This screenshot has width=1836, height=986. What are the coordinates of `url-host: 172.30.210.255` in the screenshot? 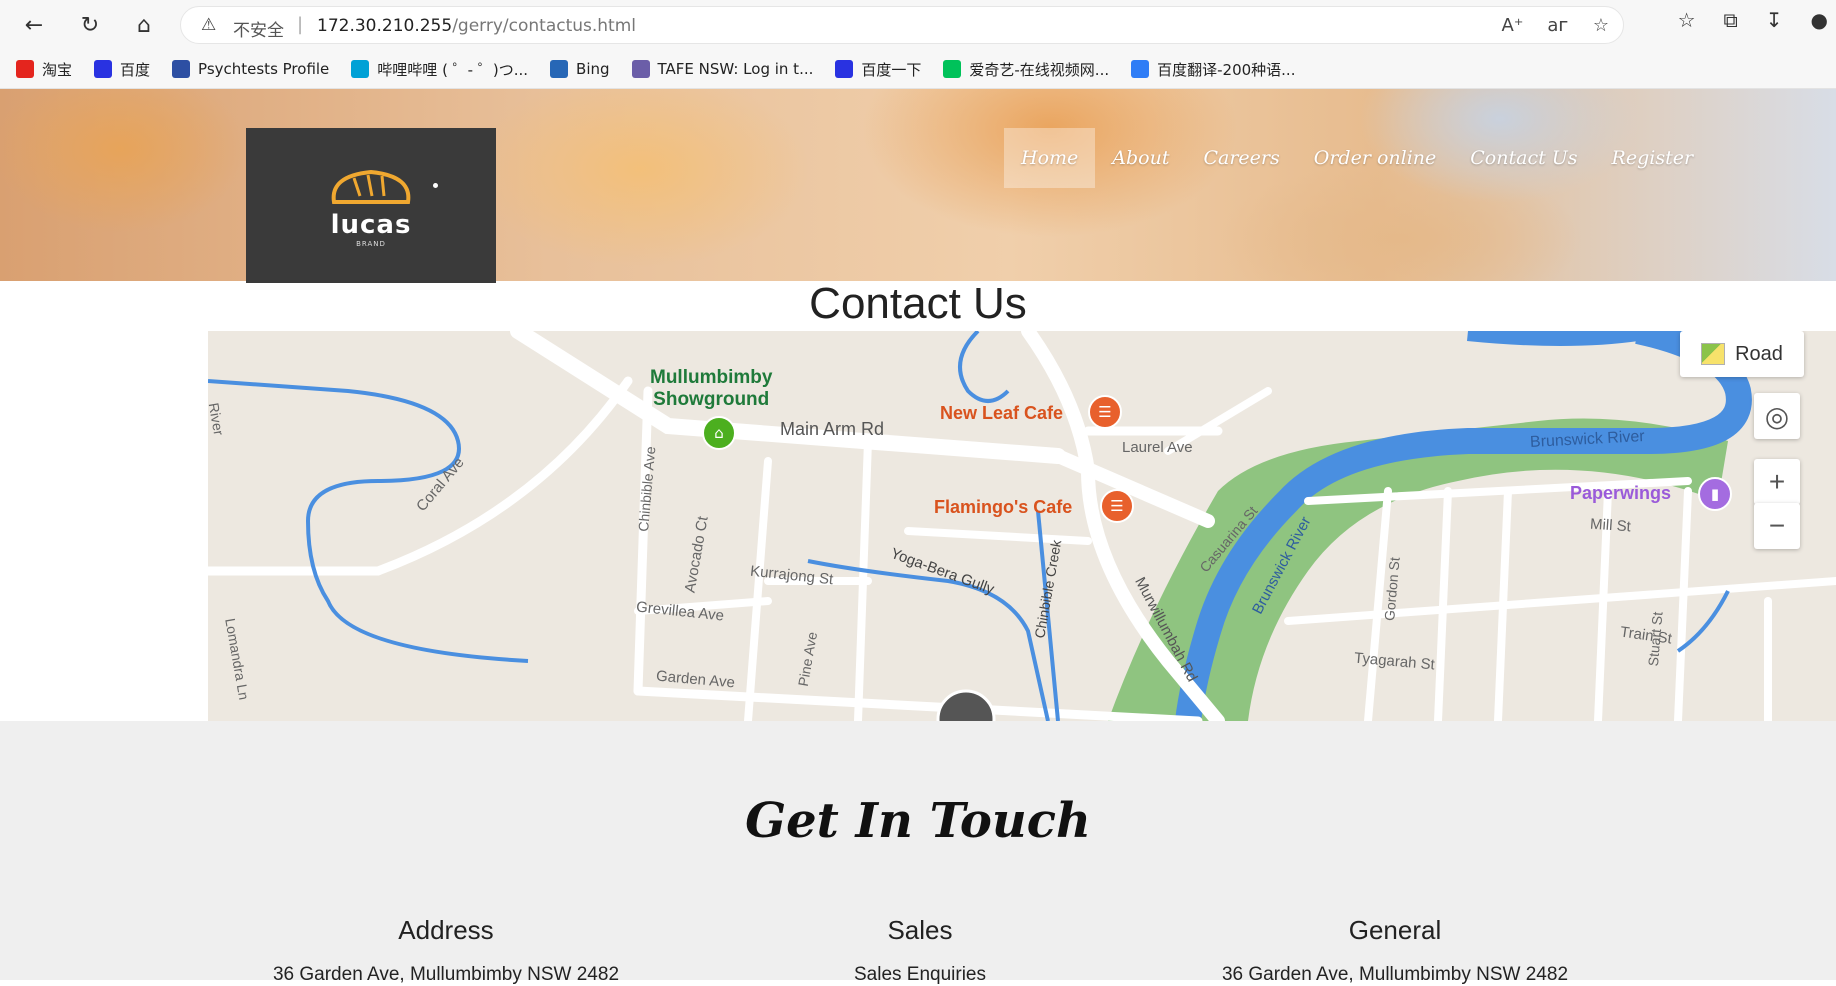 It's located at (385, 26).